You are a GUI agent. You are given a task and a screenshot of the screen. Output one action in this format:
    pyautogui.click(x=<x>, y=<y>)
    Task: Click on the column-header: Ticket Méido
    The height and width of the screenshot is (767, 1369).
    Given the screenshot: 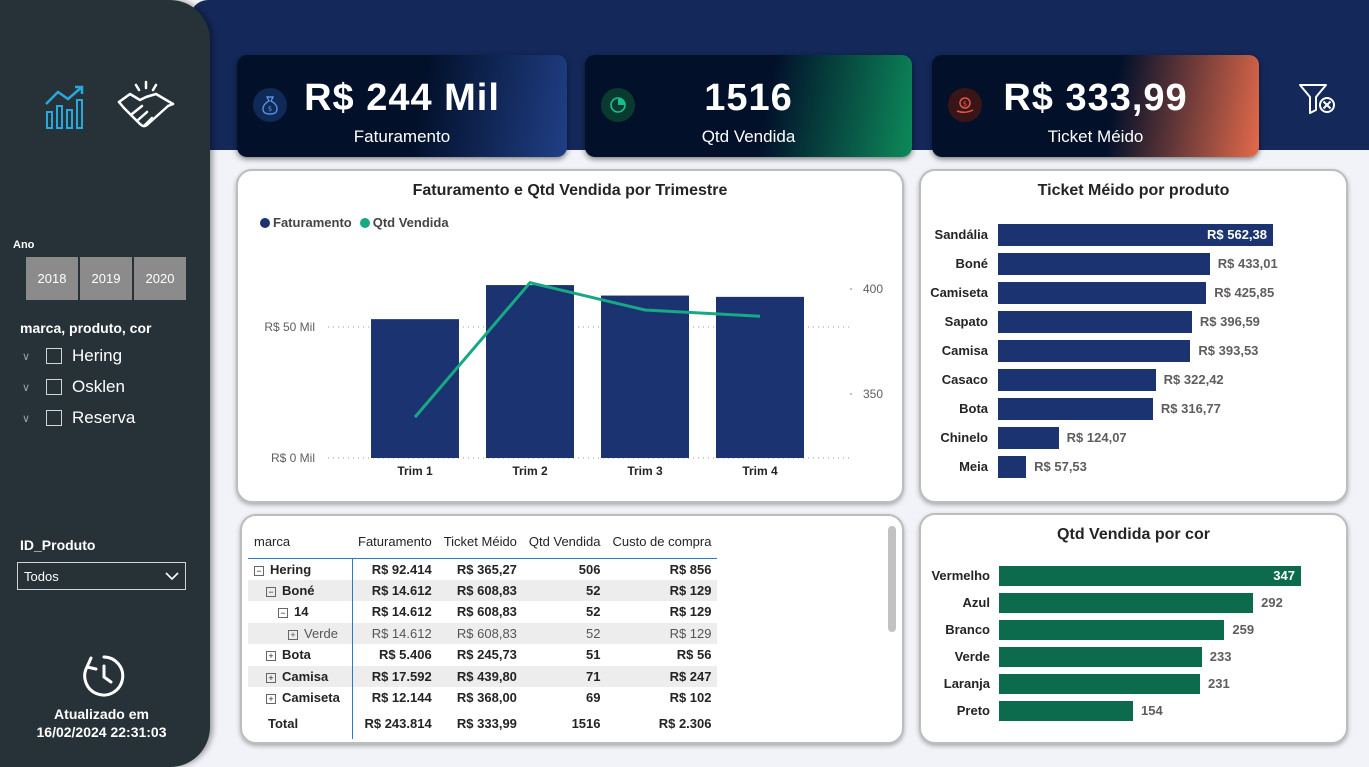 What is the action you would take?
    pyautogui.click(x=480, y=542)
    